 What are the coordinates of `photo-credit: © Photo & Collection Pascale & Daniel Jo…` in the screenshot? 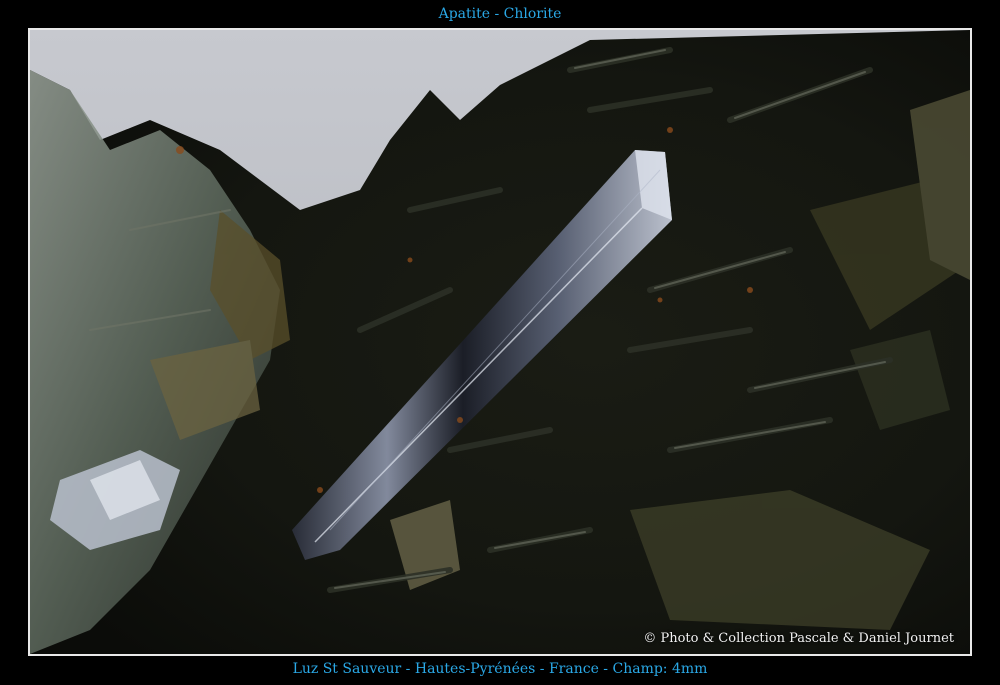 It's located at (798, 638).